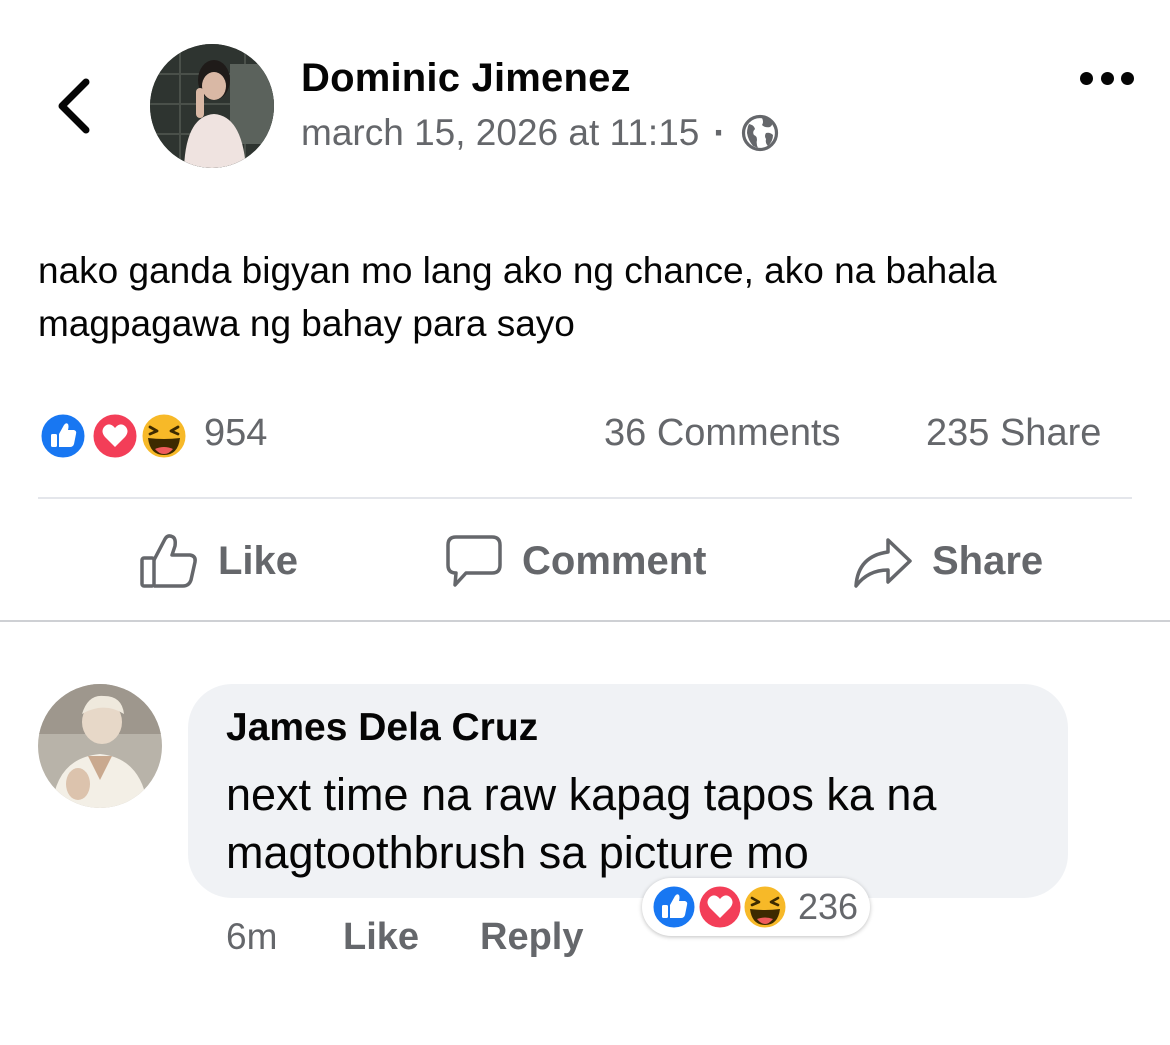 The width and height of the screenshot is (1170, 1045). Describe the element at coordinates (722, 433) in the screenshot. I see `comments-count: 36 Comments` at that location.